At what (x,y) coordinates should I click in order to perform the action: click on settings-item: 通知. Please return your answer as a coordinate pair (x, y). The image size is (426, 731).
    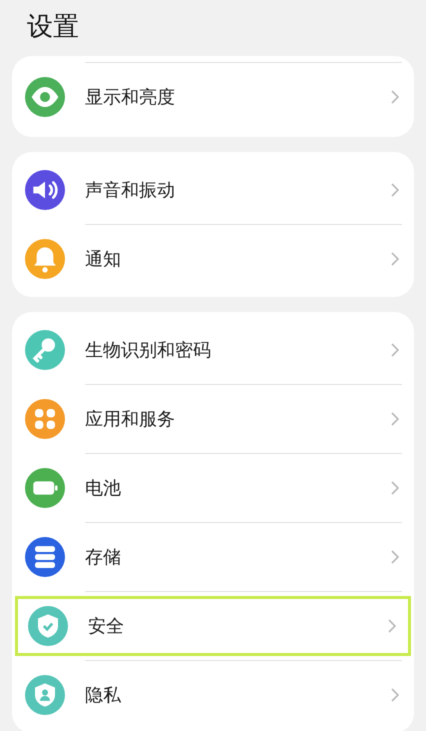
    Looking at the image, I should click on (213, 259).